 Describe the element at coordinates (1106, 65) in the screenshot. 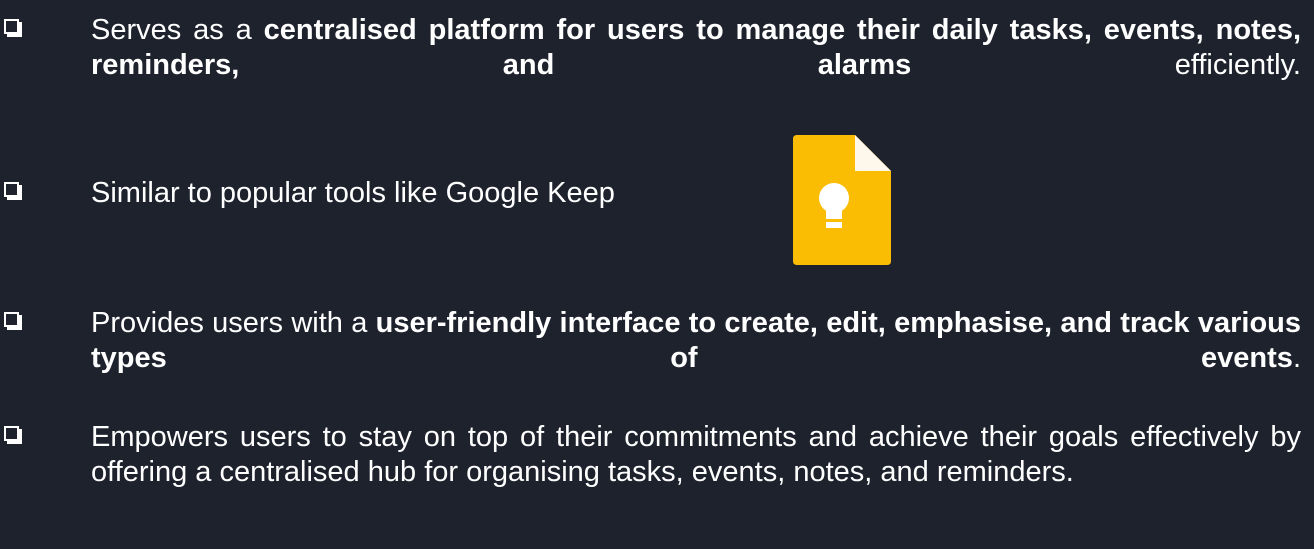

I see `bullet-text-part: efficiently.` at that location.